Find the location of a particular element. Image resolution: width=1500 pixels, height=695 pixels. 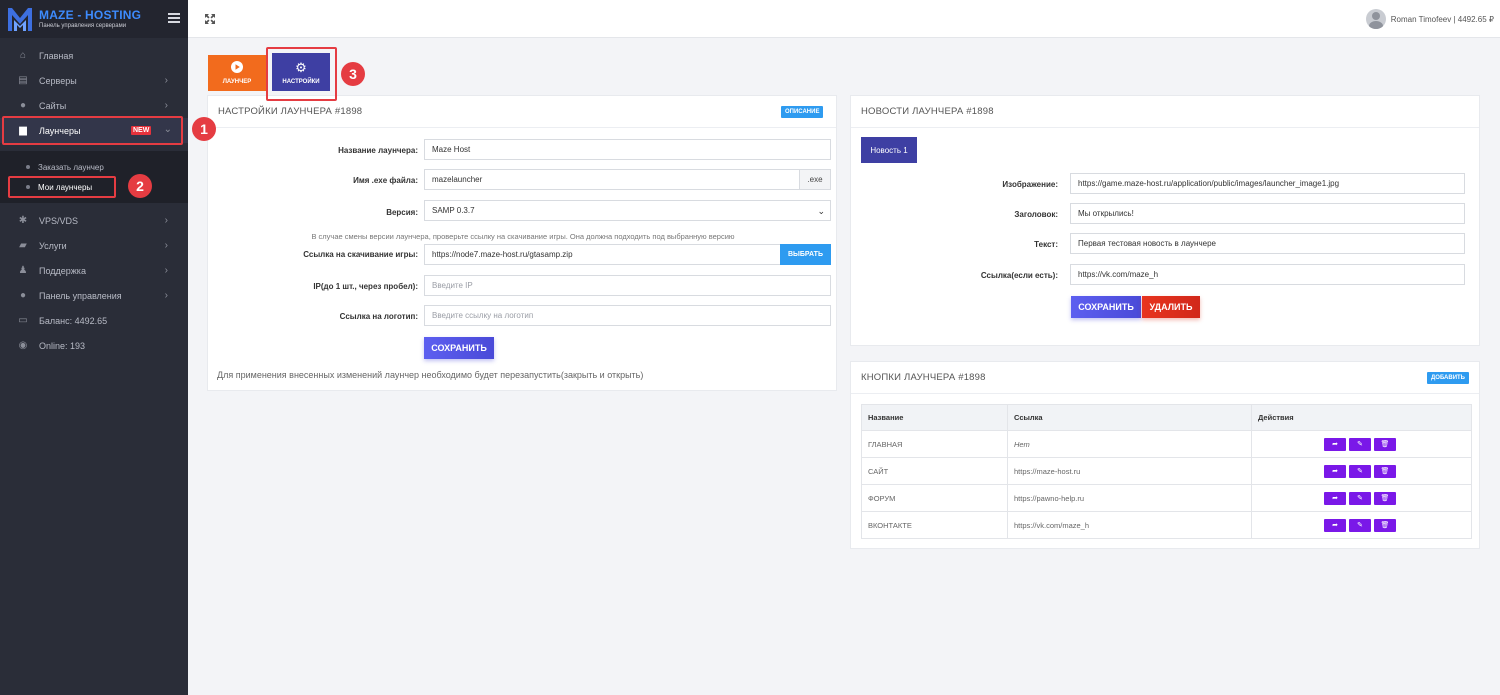

server-icon: ▤ is located at coordinates (23, 80).